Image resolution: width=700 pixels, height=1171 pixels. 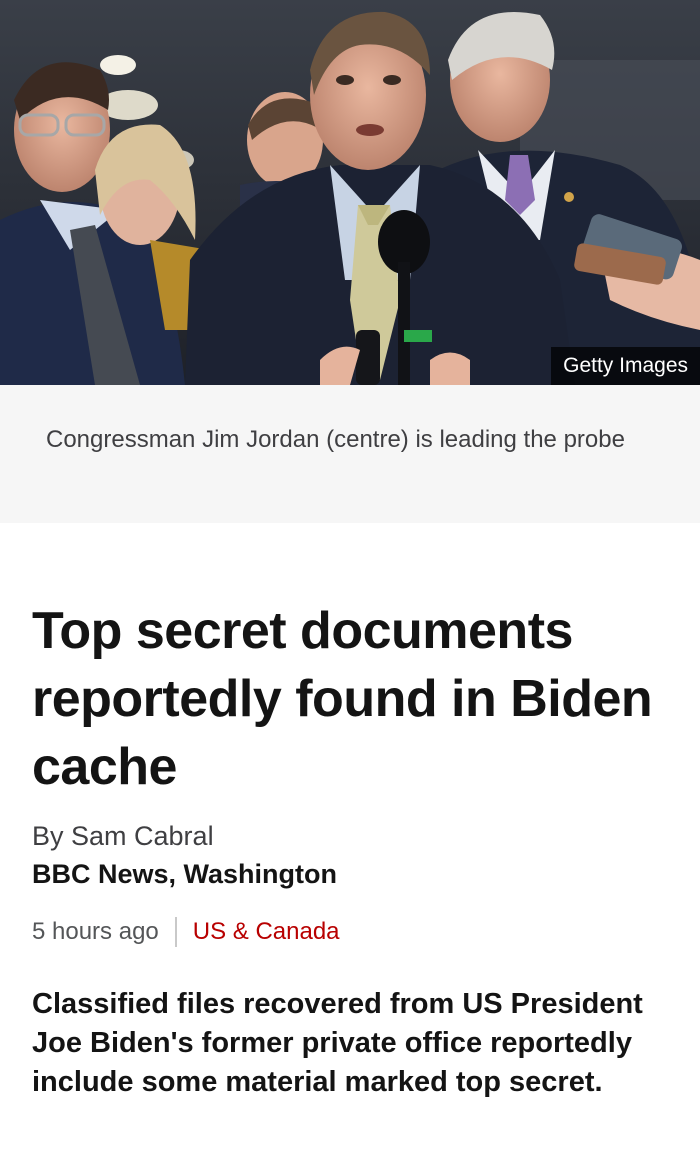 I want to click on meta-divider, so click(x=175, y=932).